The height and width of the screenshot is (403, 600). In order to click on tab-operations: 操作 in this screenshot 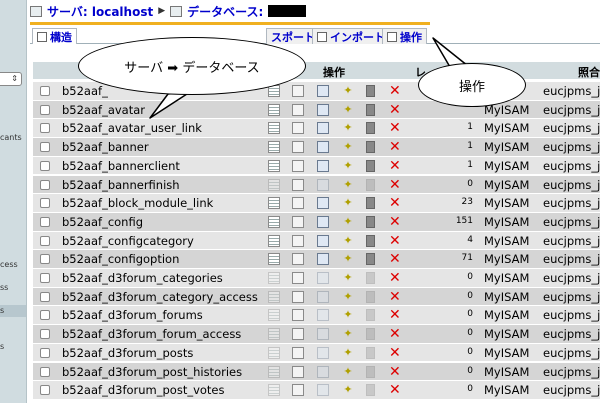, I will do `click(404, 36)`.